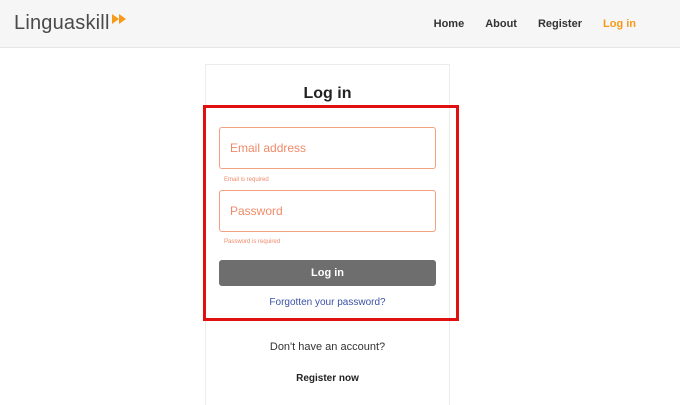 Image resolution: width=680 pixels, height=405 pixels. What do you see at coordinates (246, 180) in the screenshot?
I see `email-error-text: Email is required` at bounding box center [246, 180].